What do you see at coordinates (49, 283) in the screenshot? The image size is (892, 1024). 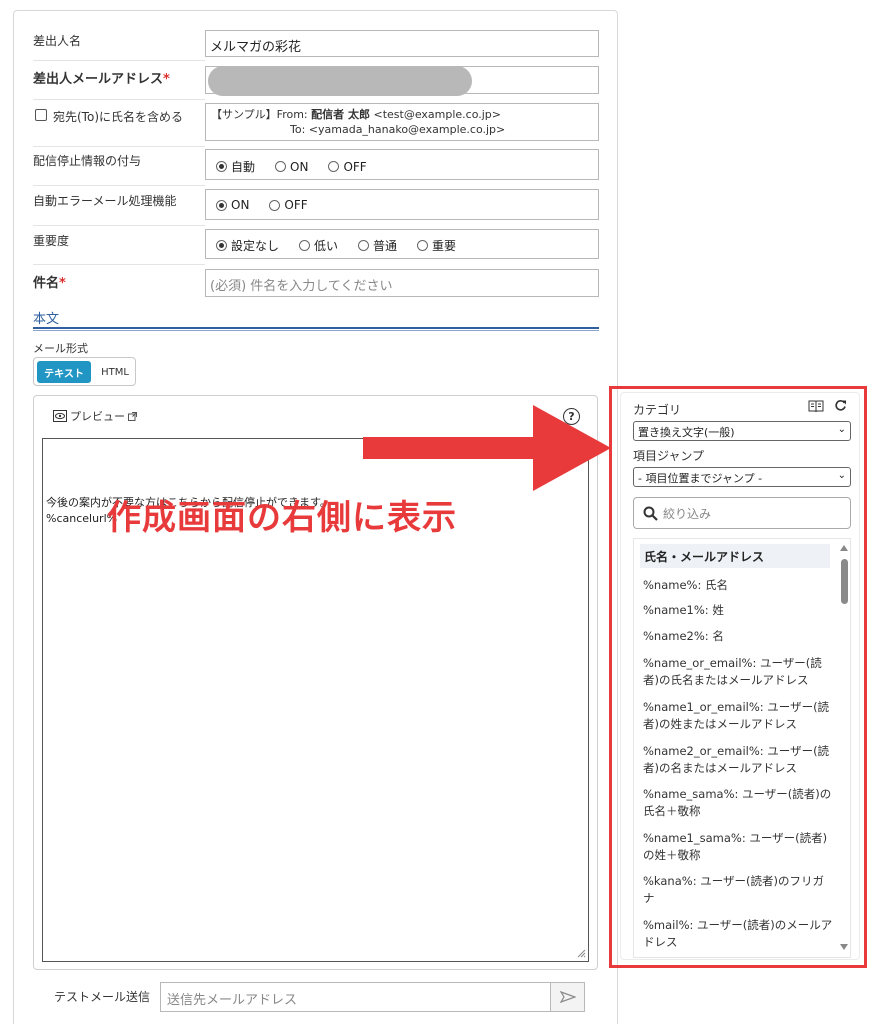 I see `subject-label: 件名*` at bounding box center [49, 283].